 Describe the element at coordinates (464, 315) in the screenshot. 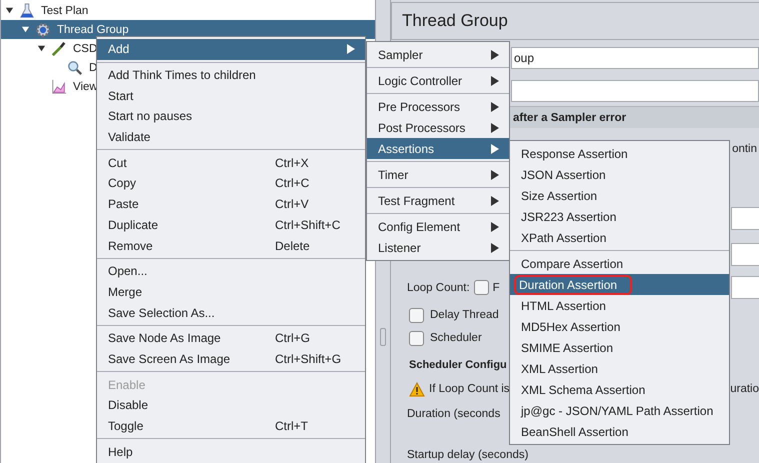

I see `checkbox-label: Delay Thread` at that location.